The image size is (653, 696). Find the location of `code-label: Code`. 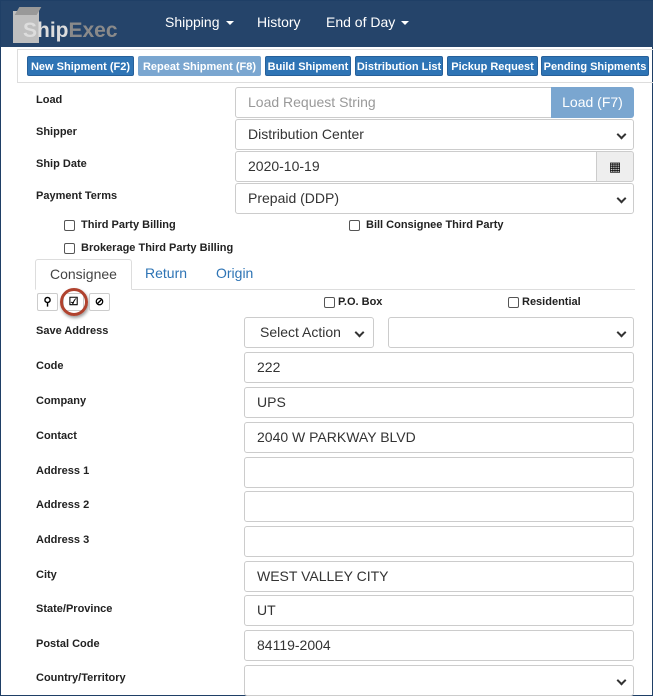

code-label: Code is located at coordinates (50, 366).